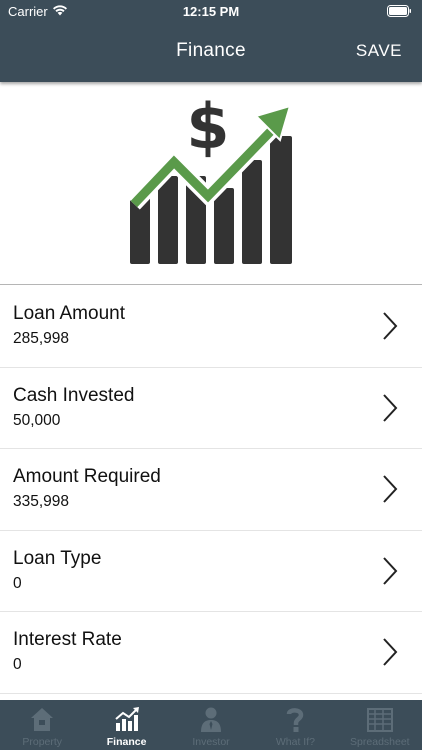  What do you see at coordinates (295, 720) in the screenshot?
I see `question-icon` at bounding box center [295, 720].